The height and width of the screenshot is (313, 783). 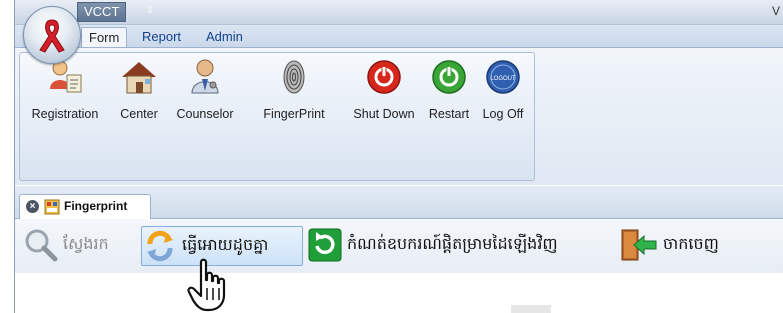 What do you see at coordinates (294, 114) in the screenshot?
I see `fingerprint-label: FingerPrint` at bounding box center [294, 114].